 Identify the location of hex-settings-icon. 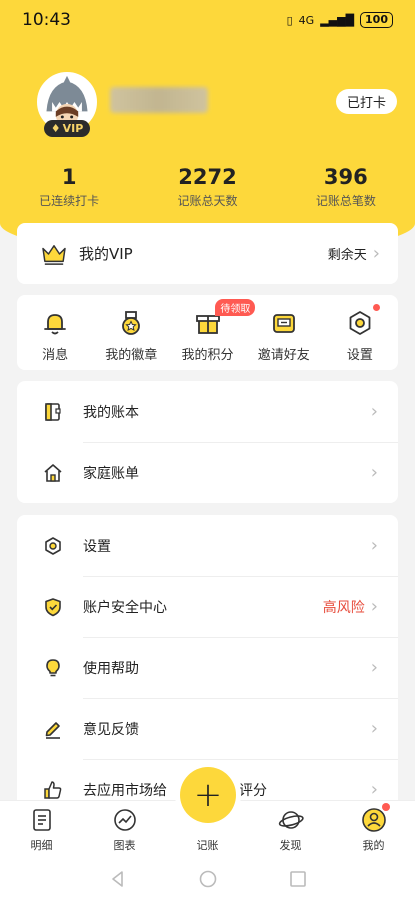
(360, 323).